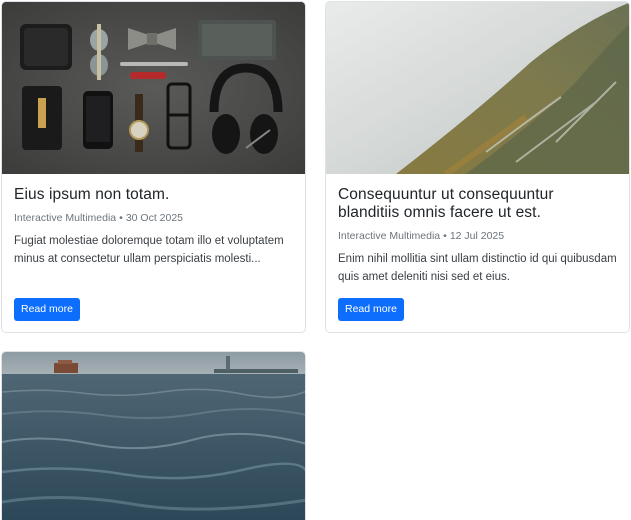 The height and width of the screenshot is (520, 631). I want to click on card-date: 12 Jul 2025, so click(477, 236).